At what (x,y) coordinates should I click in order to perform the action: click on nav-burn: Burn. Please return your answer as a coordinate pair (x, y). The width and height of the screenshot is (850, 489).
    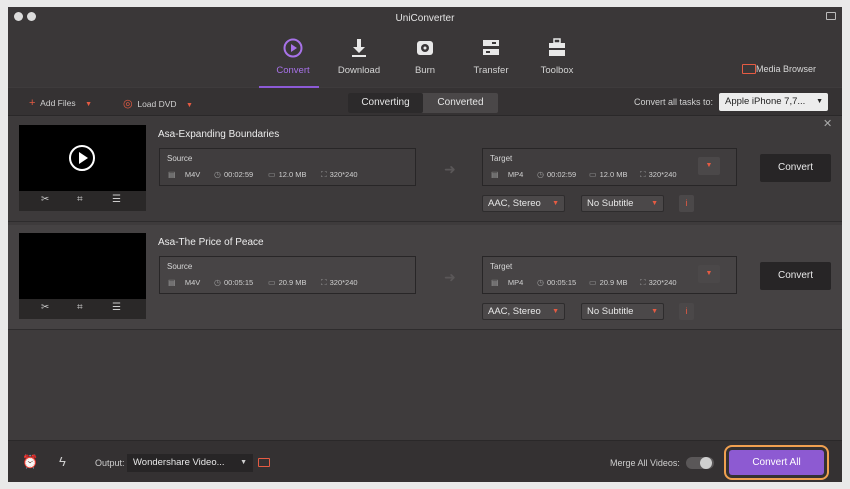
    Looking at the image, I should click on (425, 56).